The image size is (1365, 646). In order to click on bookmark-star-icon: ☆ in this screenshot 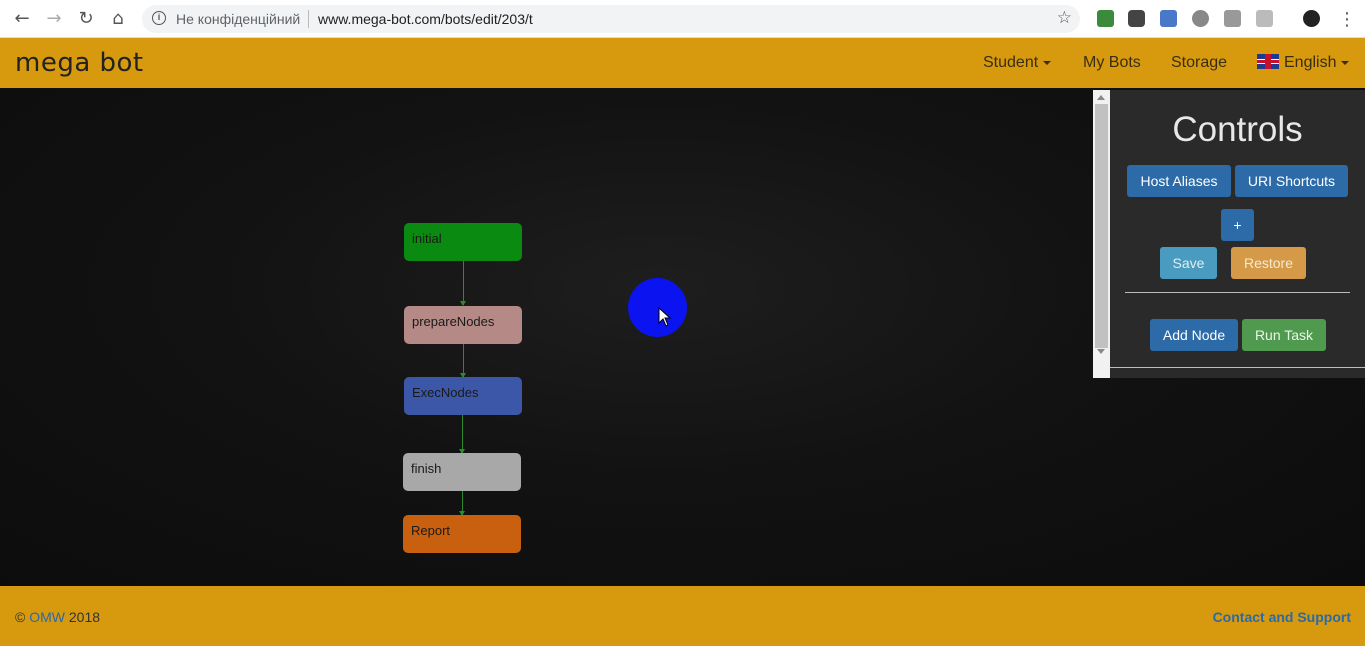, I will do `click(1064, 18)`.